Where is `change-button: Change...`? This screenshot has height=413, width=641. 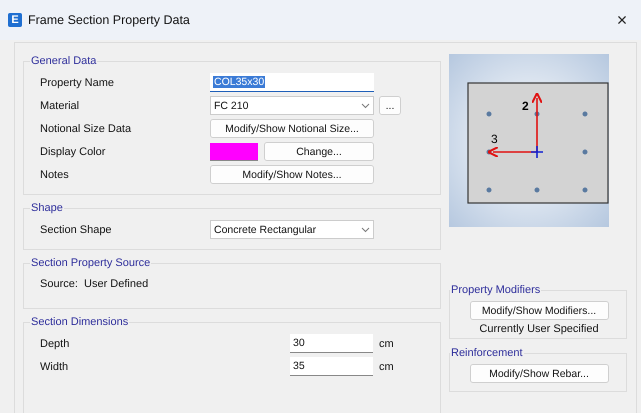 change-button: Change... is located at coordinates (319, 151).